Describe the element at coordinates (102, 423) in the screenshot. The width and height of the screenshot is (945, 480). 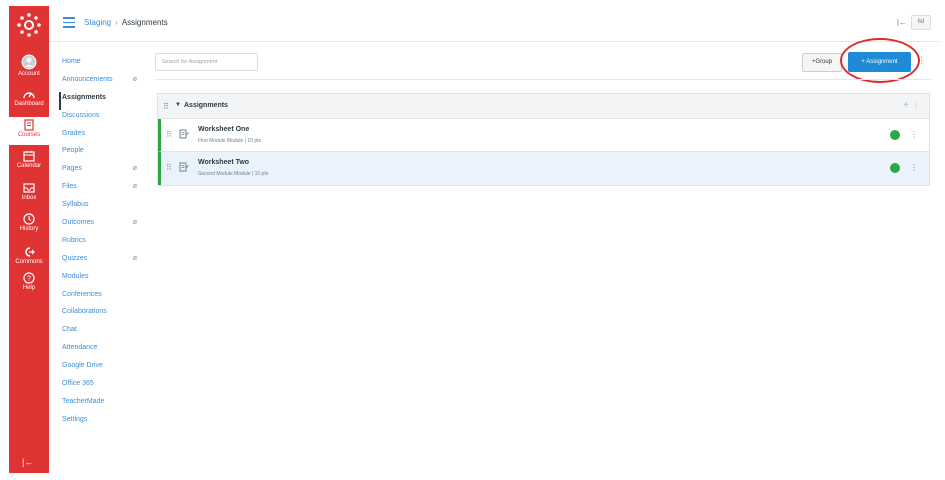
I see `course-nav-item-settings: Settings` at that location.